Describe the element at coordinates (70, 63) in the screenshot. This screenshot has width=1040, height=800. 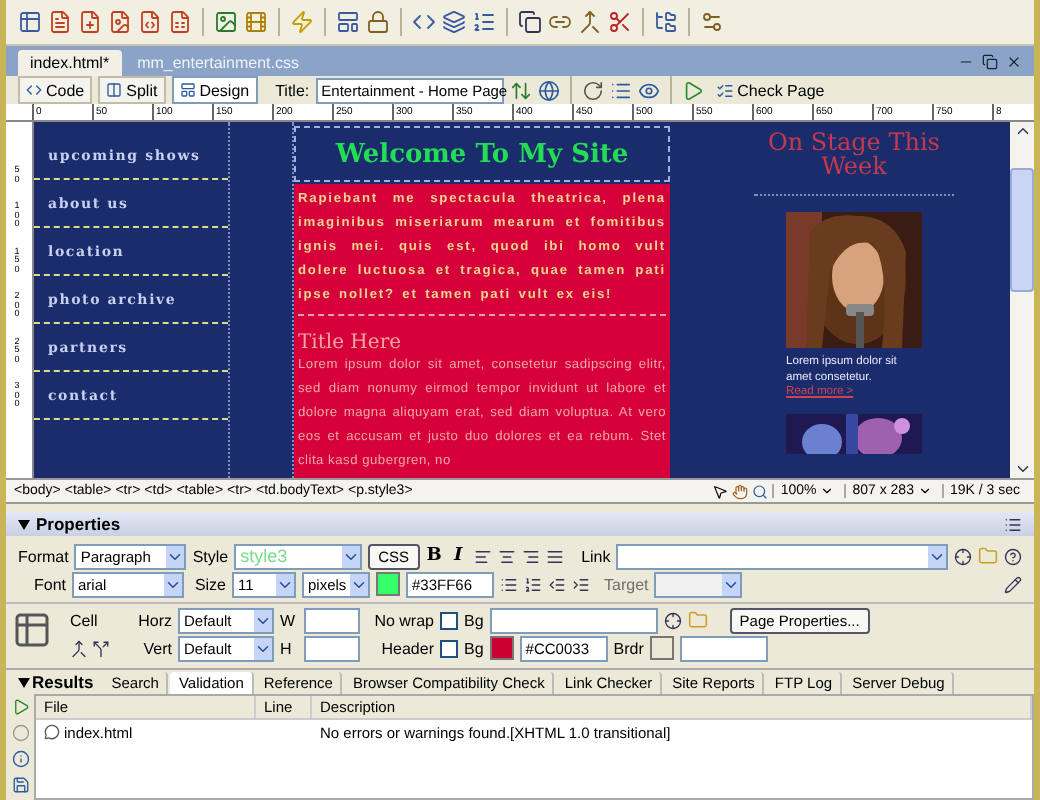
I see `document-tab: index.html*` at that location.